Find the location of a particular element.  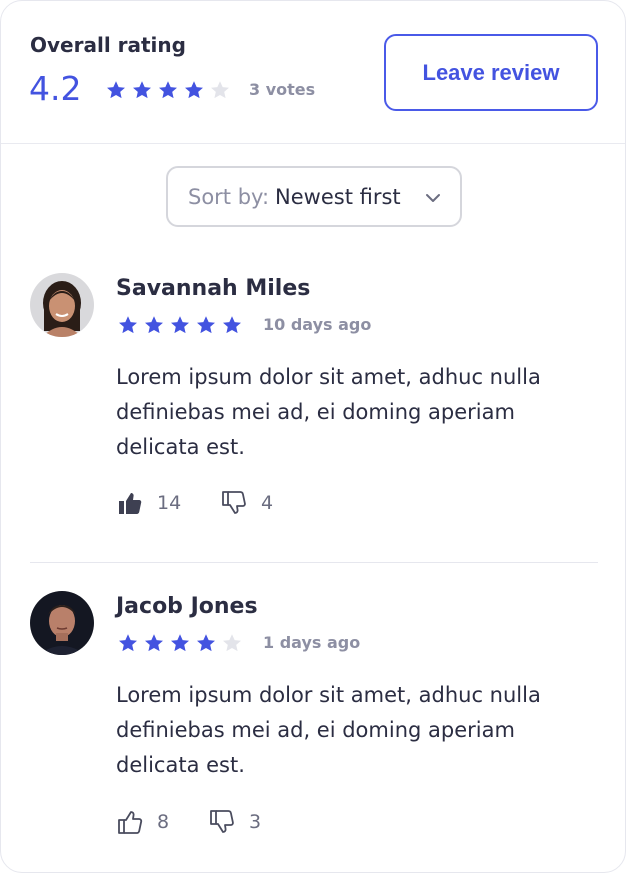

sort-selected-value: Newest first is located at coordinates (338, 196).